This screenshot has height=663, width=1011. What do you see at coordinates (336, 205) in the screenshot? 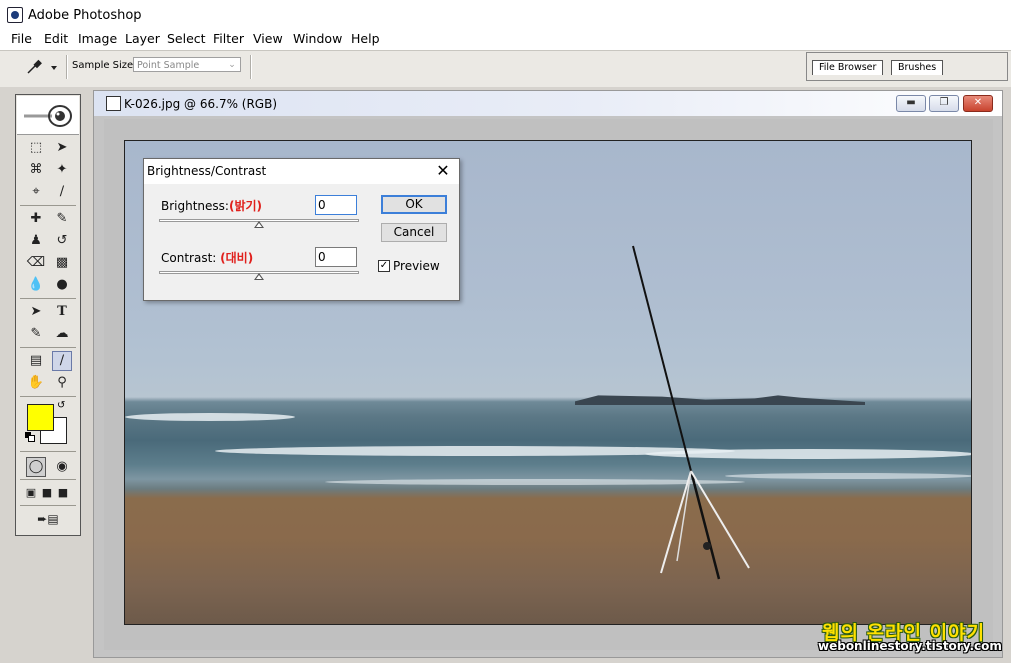
I see `brightness-input: 0` at bounding box center [336, 205].